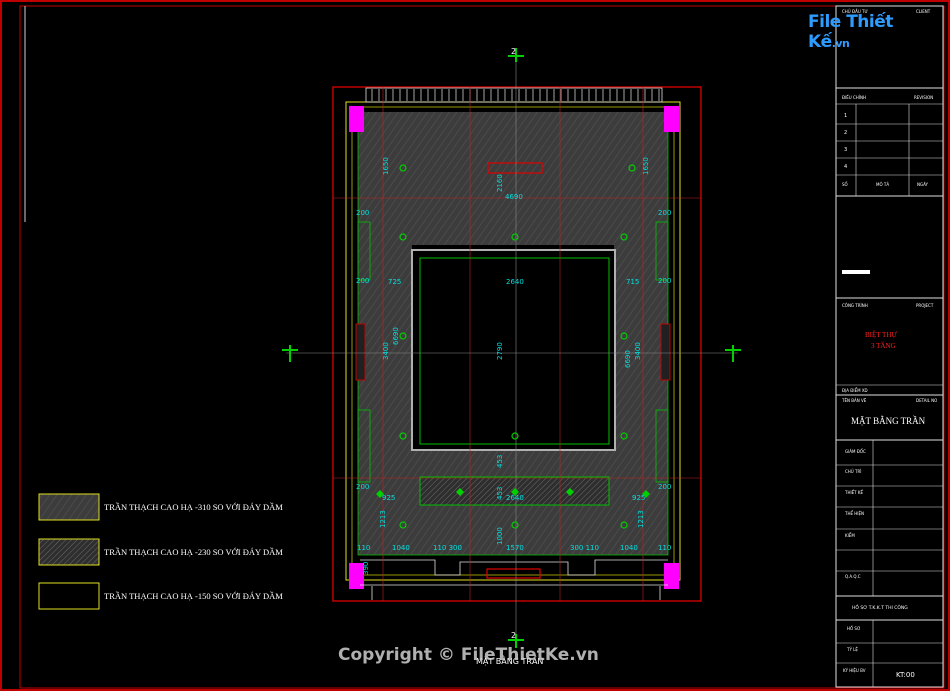 The image size is (950, 691). I want to click on dim-left-top: 1650, so click(386, 166).